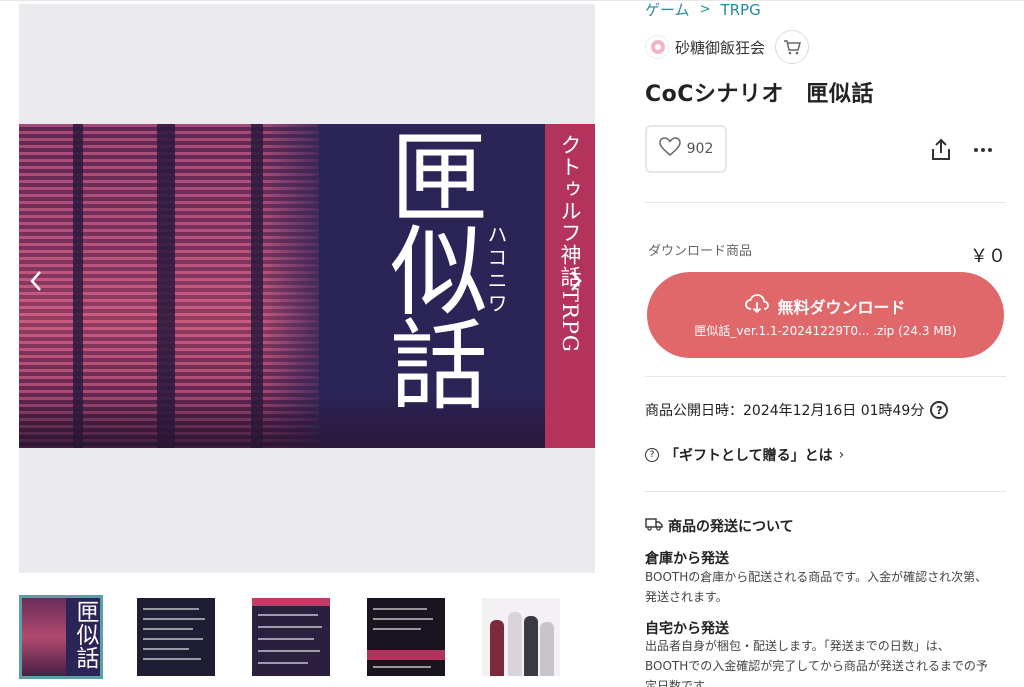 Image resolution: width=1024 pixels, height=687 pixels. I want to click on warehouse-body-line2: 発送されます。, so click(686, 597).